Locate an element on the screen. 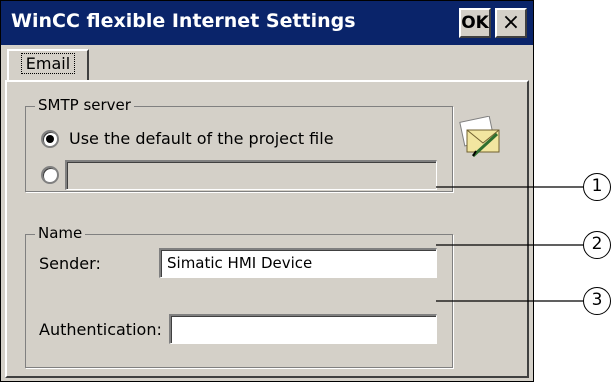  callout-2: 2 is located at coordinates (597, 245).